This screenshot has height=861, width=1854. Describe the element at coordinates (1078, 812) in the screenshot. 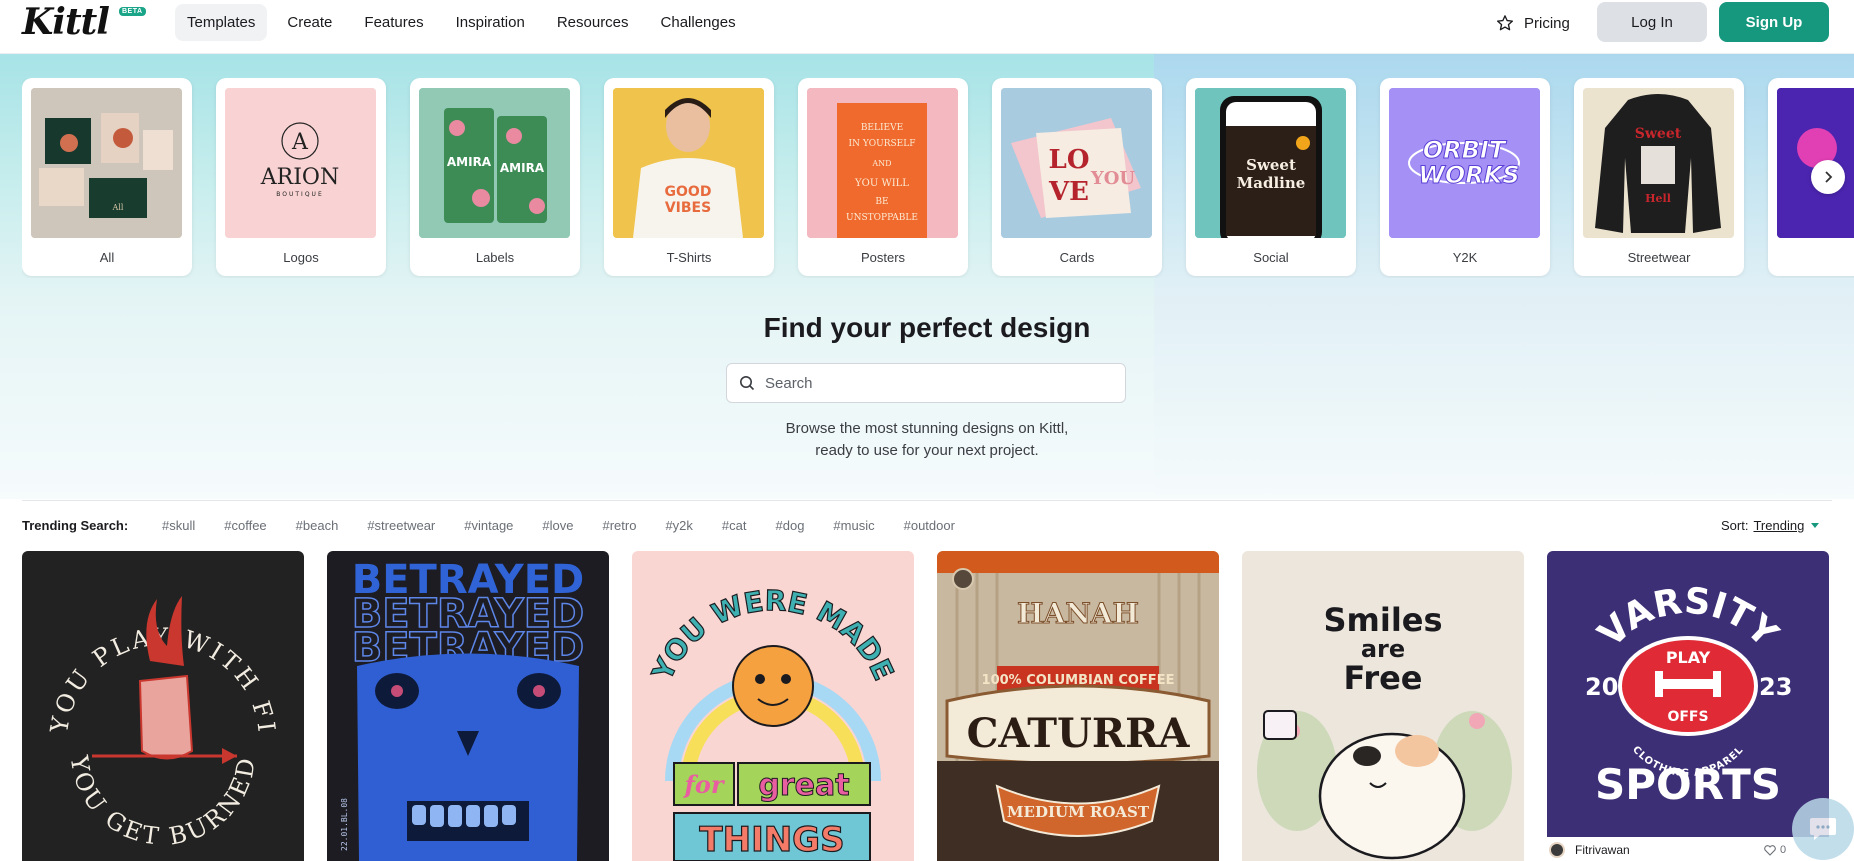

I see `roast-text: MEDIUM ROAST` at that location.